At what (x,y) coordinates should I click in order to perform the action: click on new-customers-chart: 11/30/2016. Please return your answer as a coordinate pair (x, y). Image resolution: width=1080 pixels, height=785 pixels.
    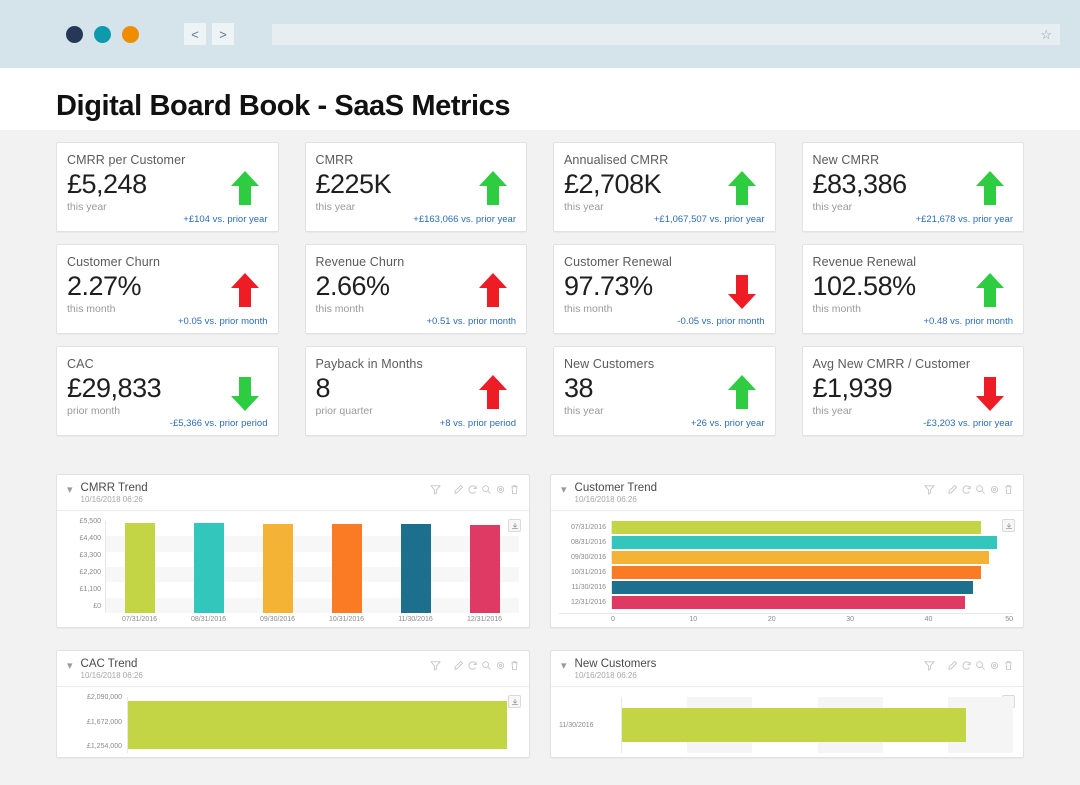
    Looking at the image, I should click on (786, 725).